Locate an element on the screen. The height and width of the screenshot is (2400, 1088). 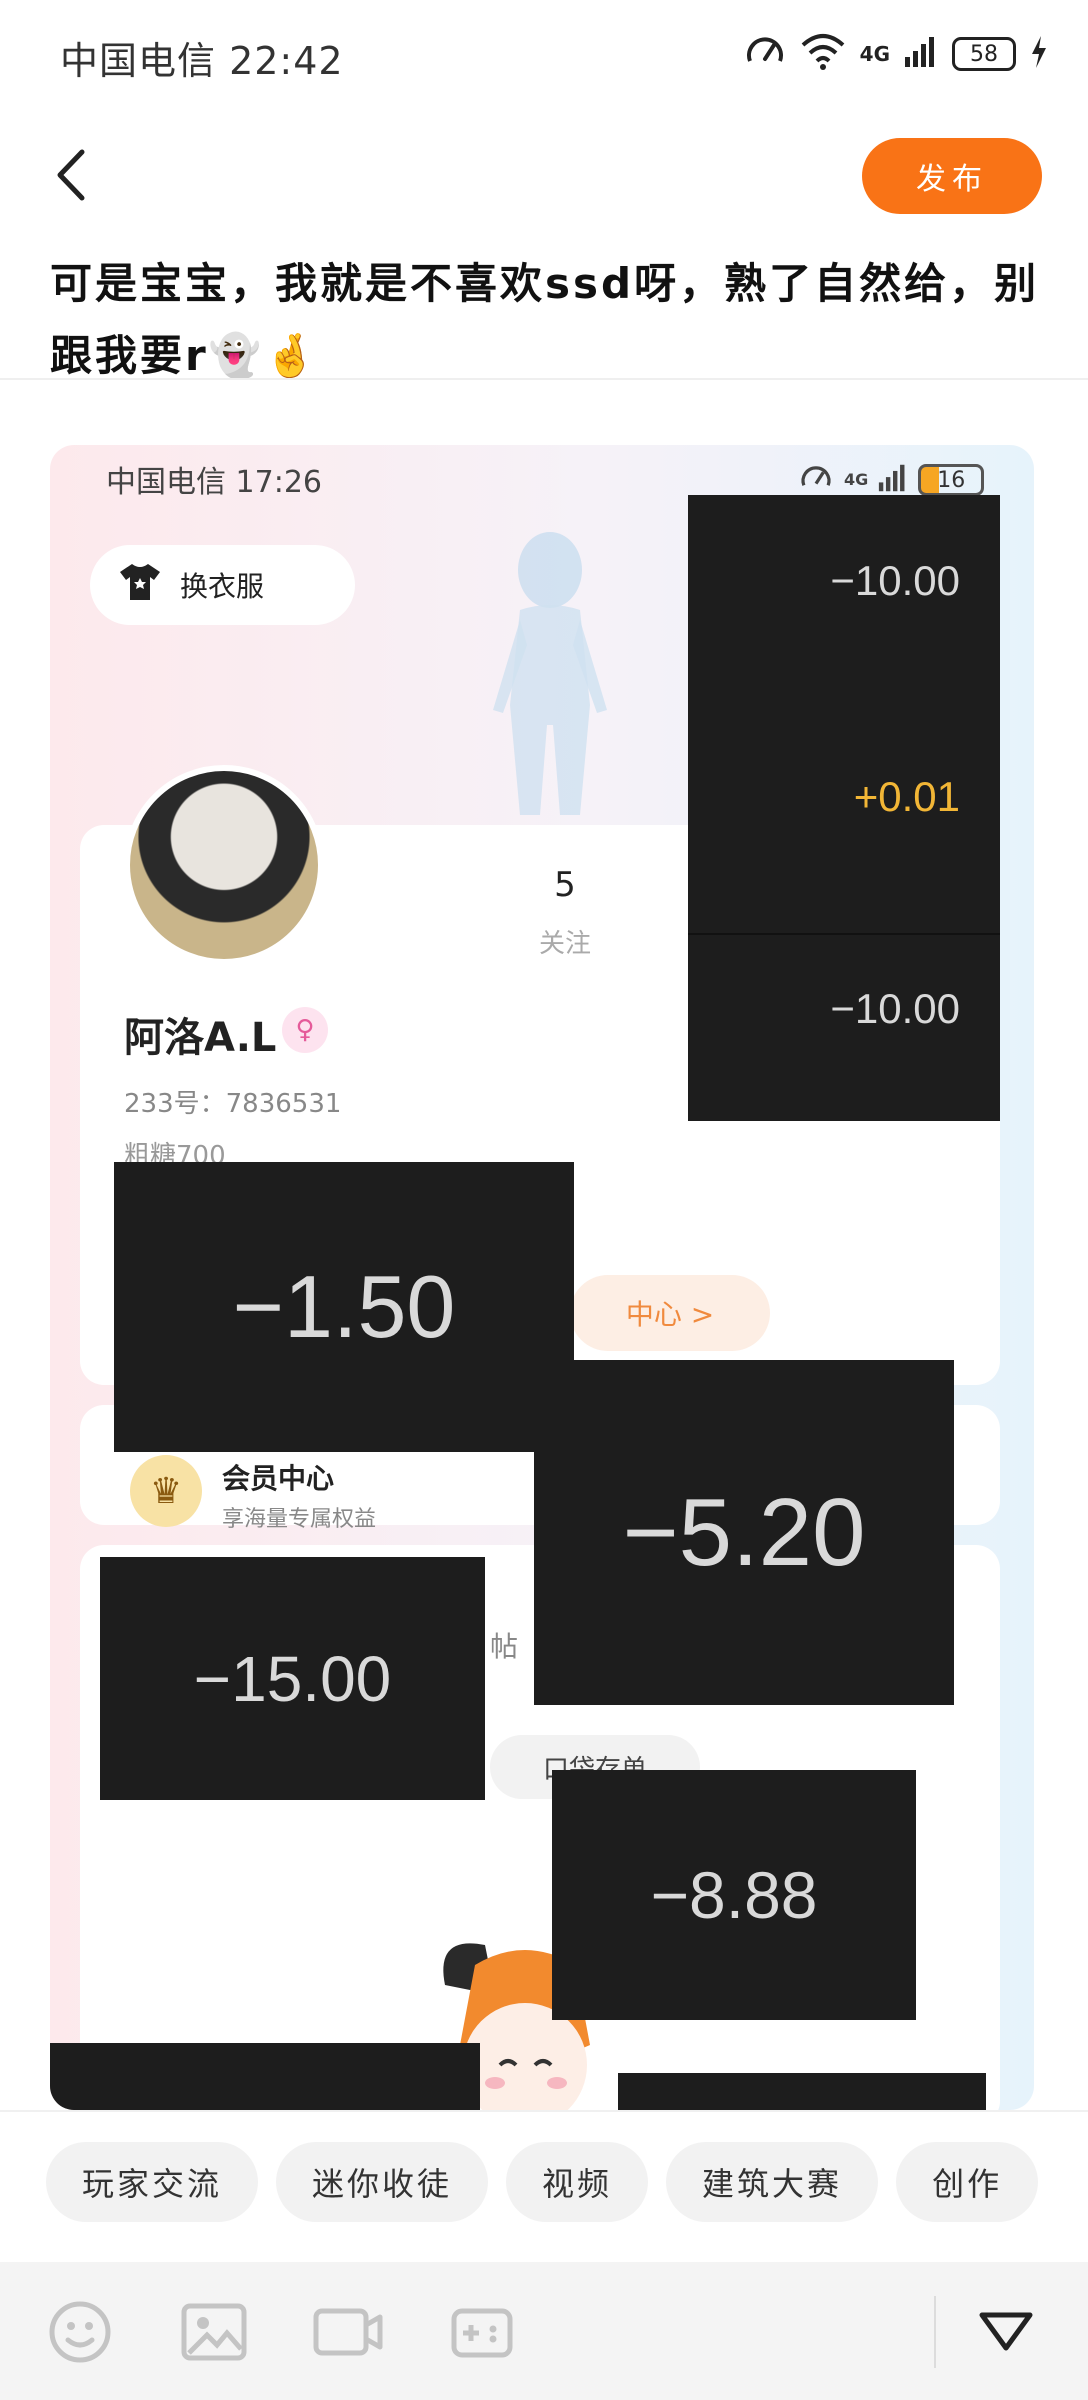
emoji-icon is located at coordinates (80, 2332).